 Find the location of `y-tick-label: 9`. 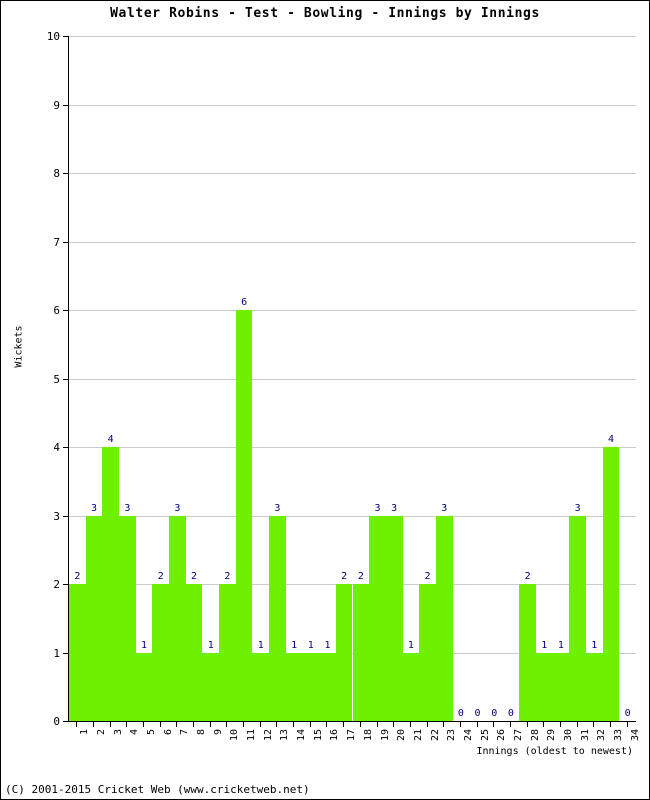

y-tick-label: 9 is located at coordinates (56, 105).